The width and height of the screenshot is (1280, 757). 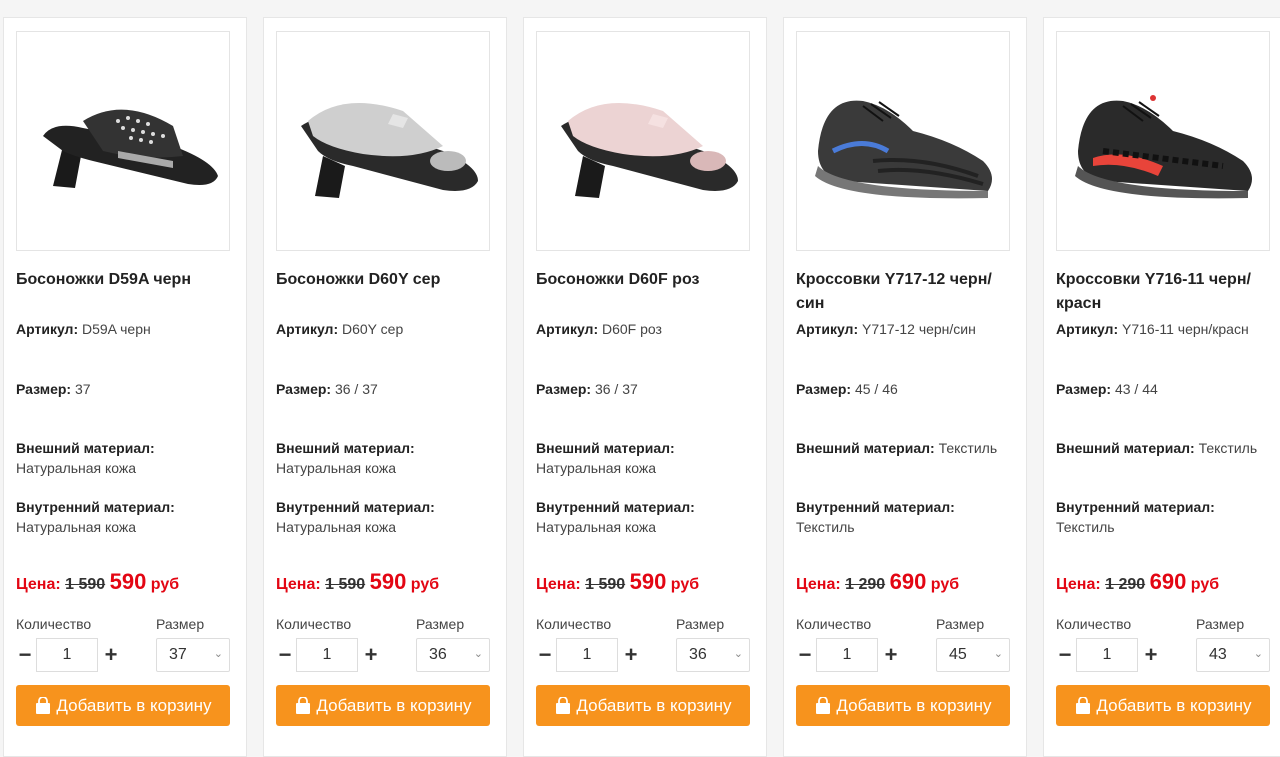 What do you see at coordinates (130, 329) in the screenshot?
I see `article-row: Артикул: D59A черн` at bounding box center [130, 329].